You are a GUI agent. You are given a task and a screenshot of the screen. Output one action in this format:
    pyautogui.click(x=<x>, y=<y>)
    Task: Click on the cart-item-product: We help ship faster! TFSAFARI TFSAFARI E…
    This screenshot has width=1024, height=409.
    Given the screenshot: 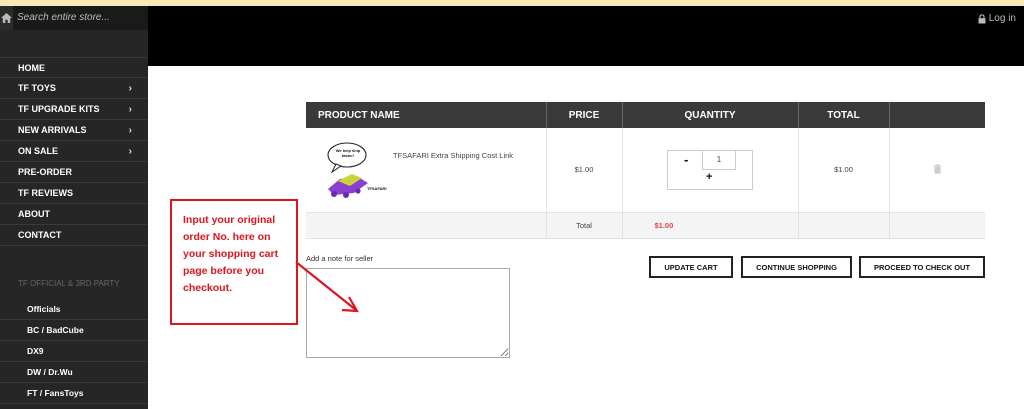 What is the action you would take?
    pyautogui.click(x=426, y=170)
    